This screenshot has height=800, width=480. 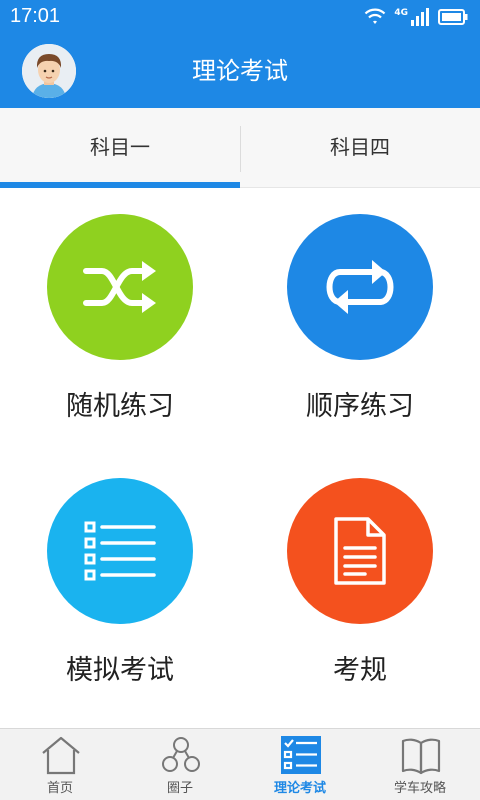 I want to click on signal-icon, so click(x=420, y=17).